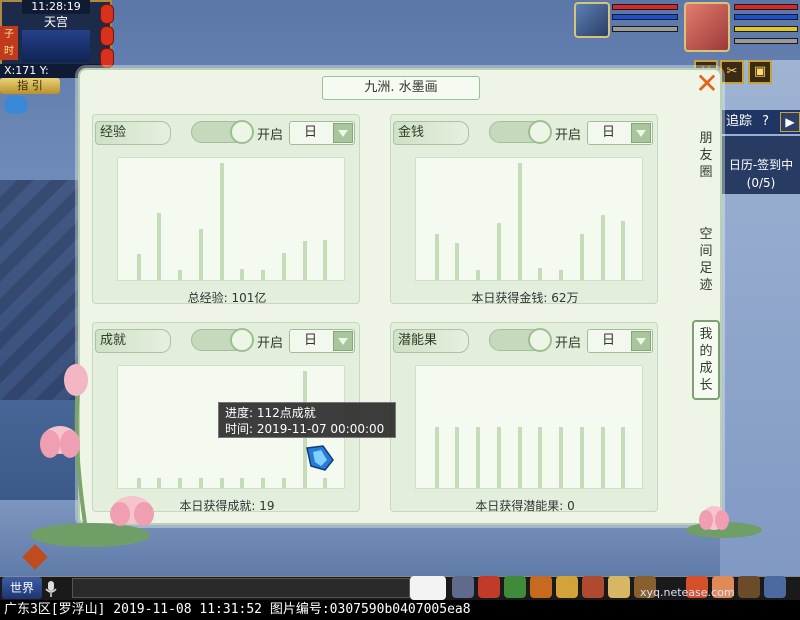 This screenshot has height=620, width=800. What do you see at coordinates (463, 587) in the screenshot?
I see `sword-icon` at bounding box center [463, 587].